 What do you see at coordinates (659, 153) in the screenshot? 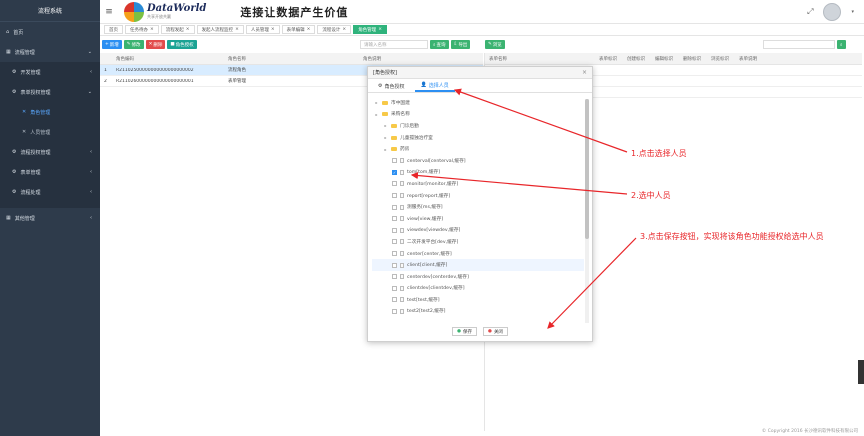
I see `annotation-1: 1.点击选择人员` at bounding box center [659, 153].